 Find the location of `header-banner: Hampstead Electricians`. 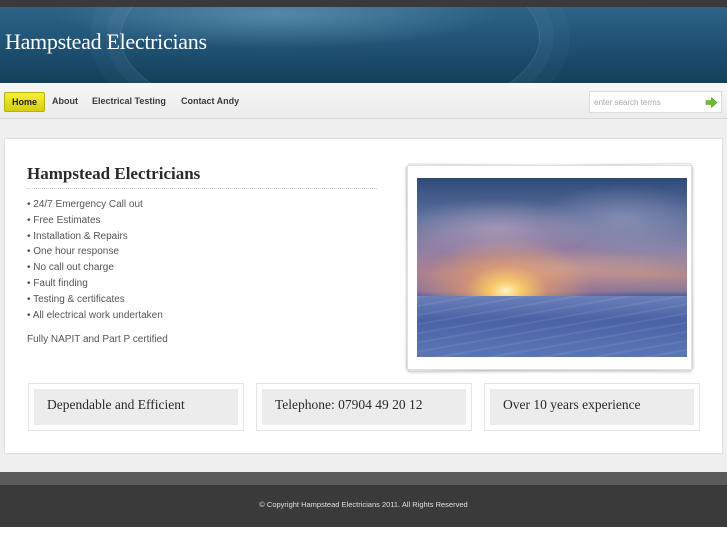

header-banner: Hampstead Electricians is located at coordinates (363, 45).